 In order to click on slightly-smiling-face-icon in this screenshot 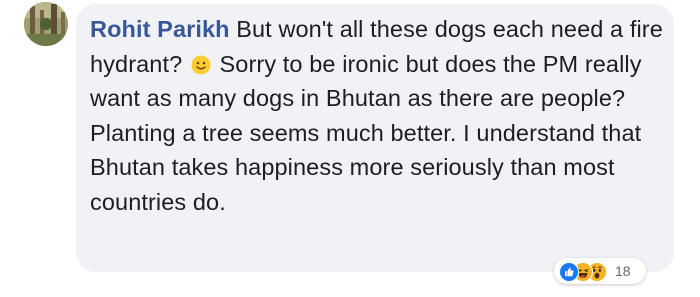, I will do `click(201, 62)`.